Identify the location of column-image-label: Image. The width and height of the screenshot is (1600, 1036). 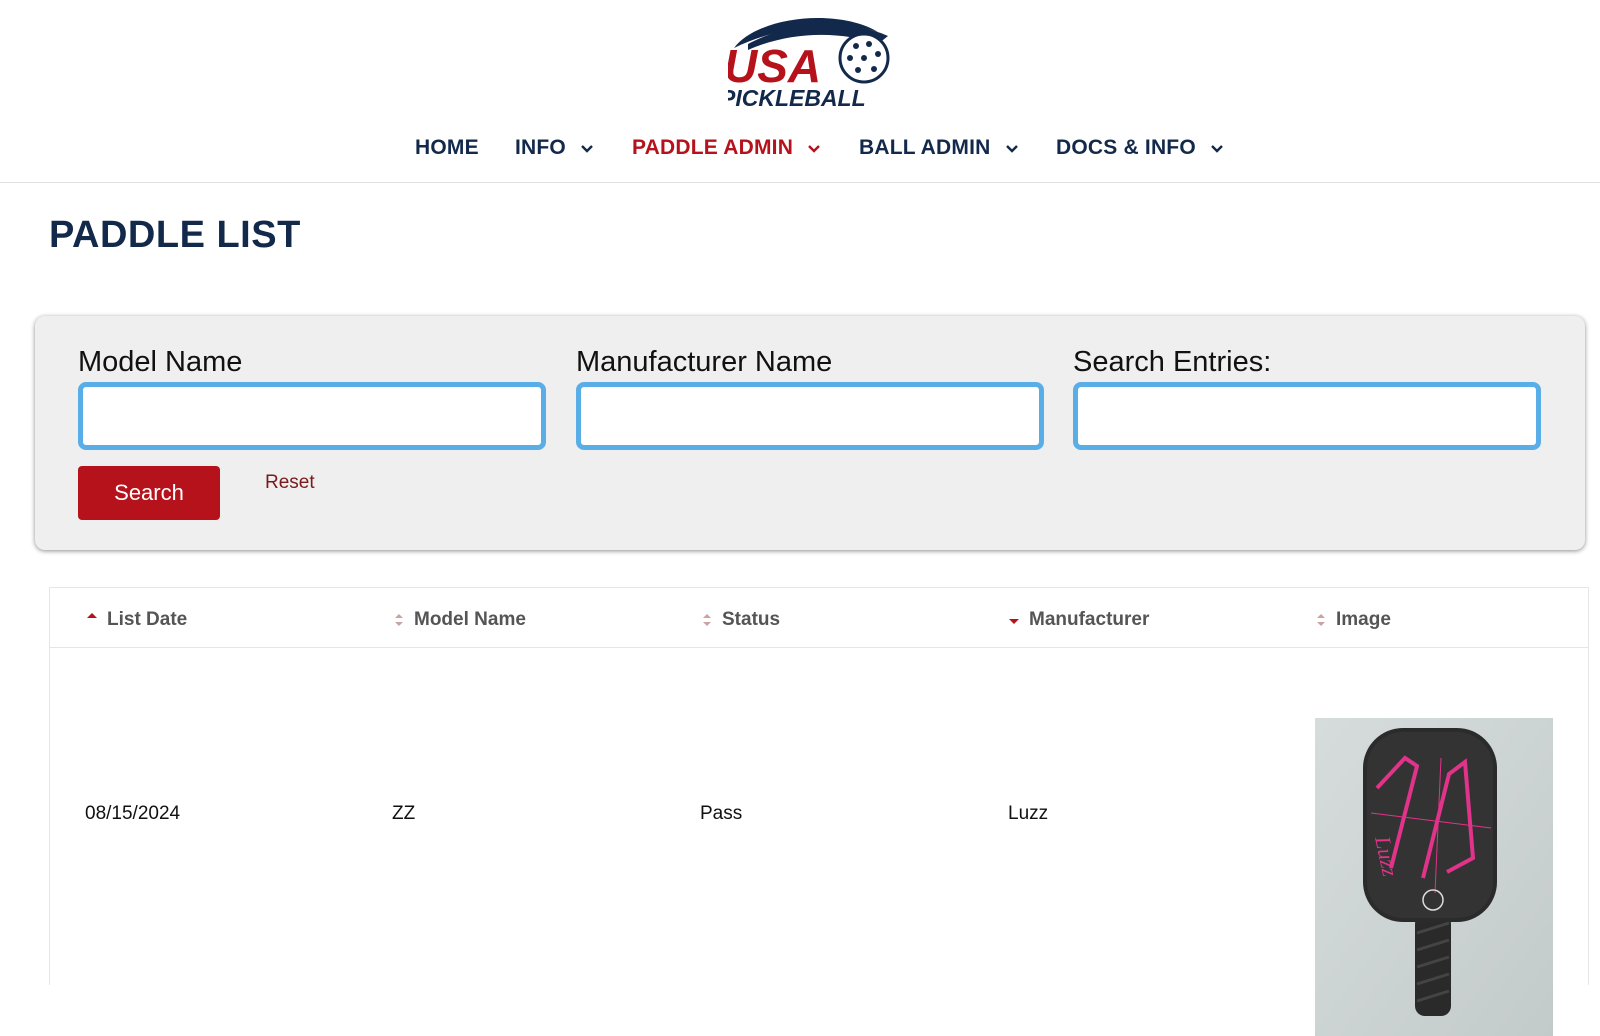
(1363, 619).